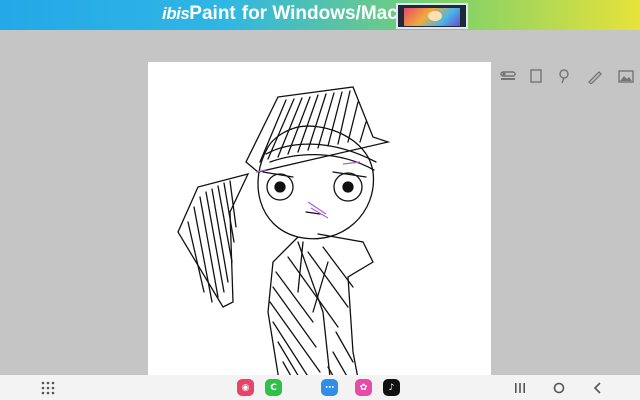 The width and height of the screenshot is (640, 400). What do you see at coordinates (320, 387) in the screenshot?
I see `navigation-bar: ◉ C ⋯ ✿ ♪` at bounding box center [320, 387].